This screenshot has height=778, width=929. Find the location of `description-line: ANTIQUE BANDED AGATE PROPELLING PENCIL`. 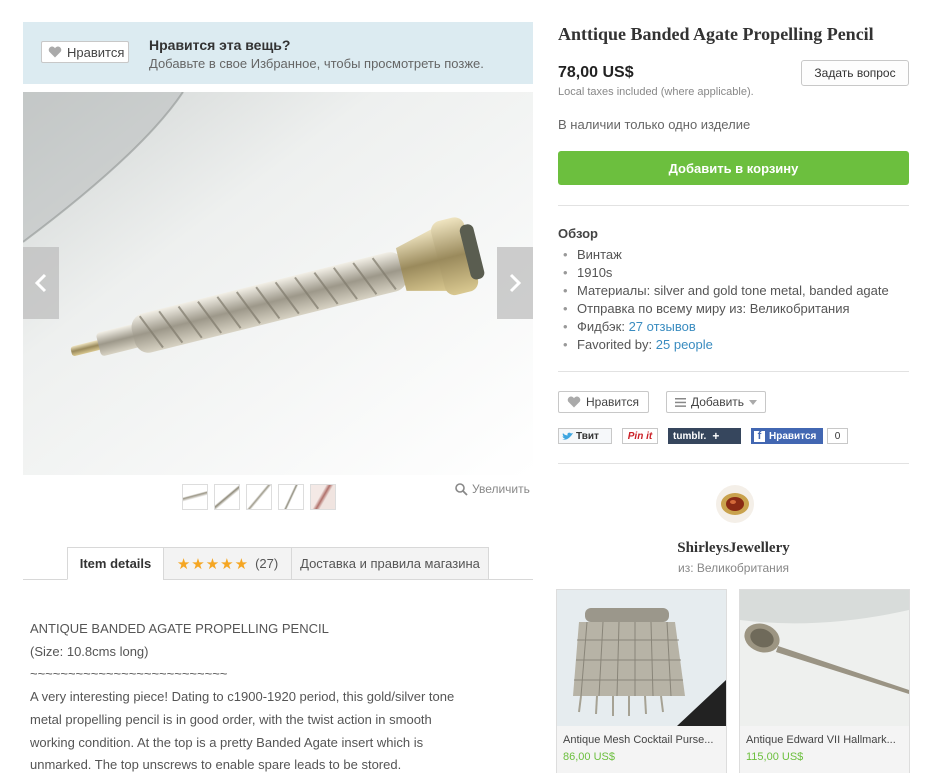

description-line: ANTIQUE BANDED AGATE PROPELLING PENCIL is located at coordinates (179, 628).